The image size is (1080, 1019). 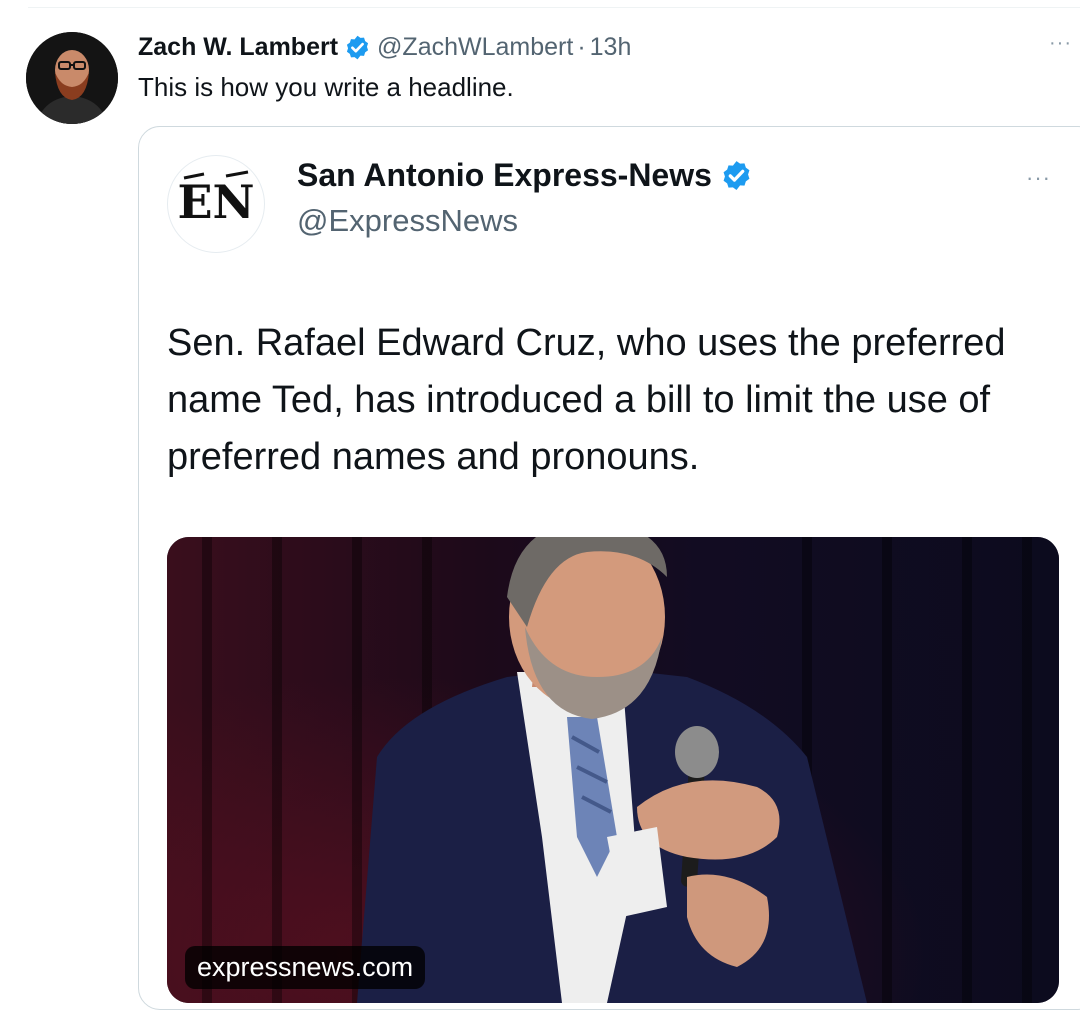 I want to click on tweet-time: 13h, so click(x=611, y=47).